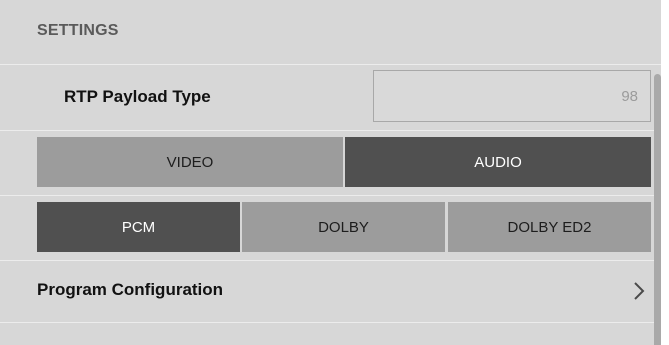 This screenshot has width=669, height=345. Describe the element at coordinates (657, 209) in the screenshot. I see `scrollbar` at that location.